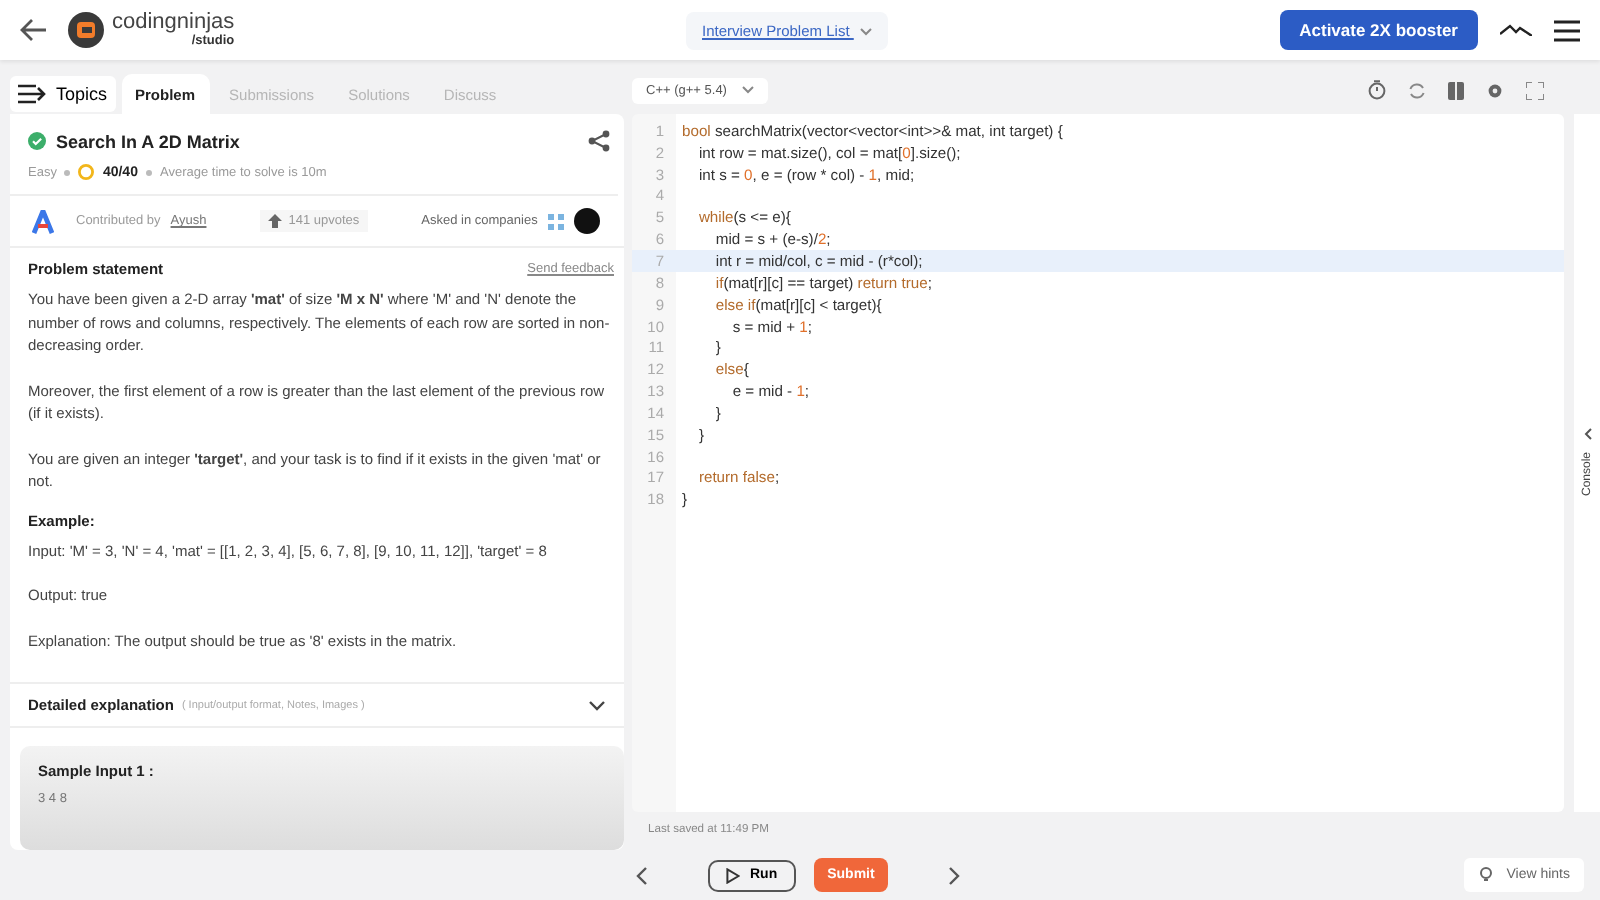  I want to click on expand-icon, so click(1535, 90).